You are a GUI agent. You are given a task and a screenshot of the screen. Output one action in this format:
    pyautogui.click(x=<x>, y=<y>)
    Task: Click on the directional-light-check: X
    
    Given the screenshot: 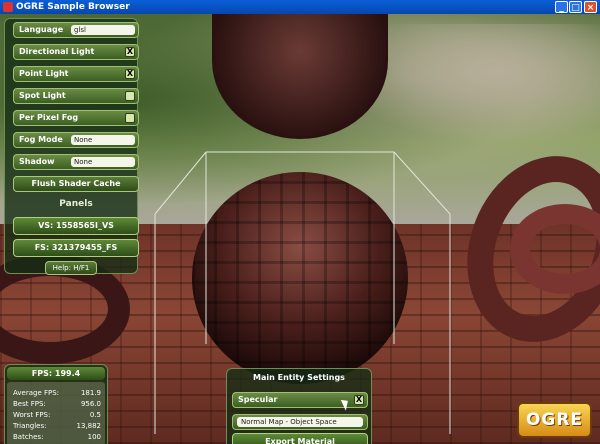 What is the action you would take?
    pyautogui.click(x=130, y=52)
    